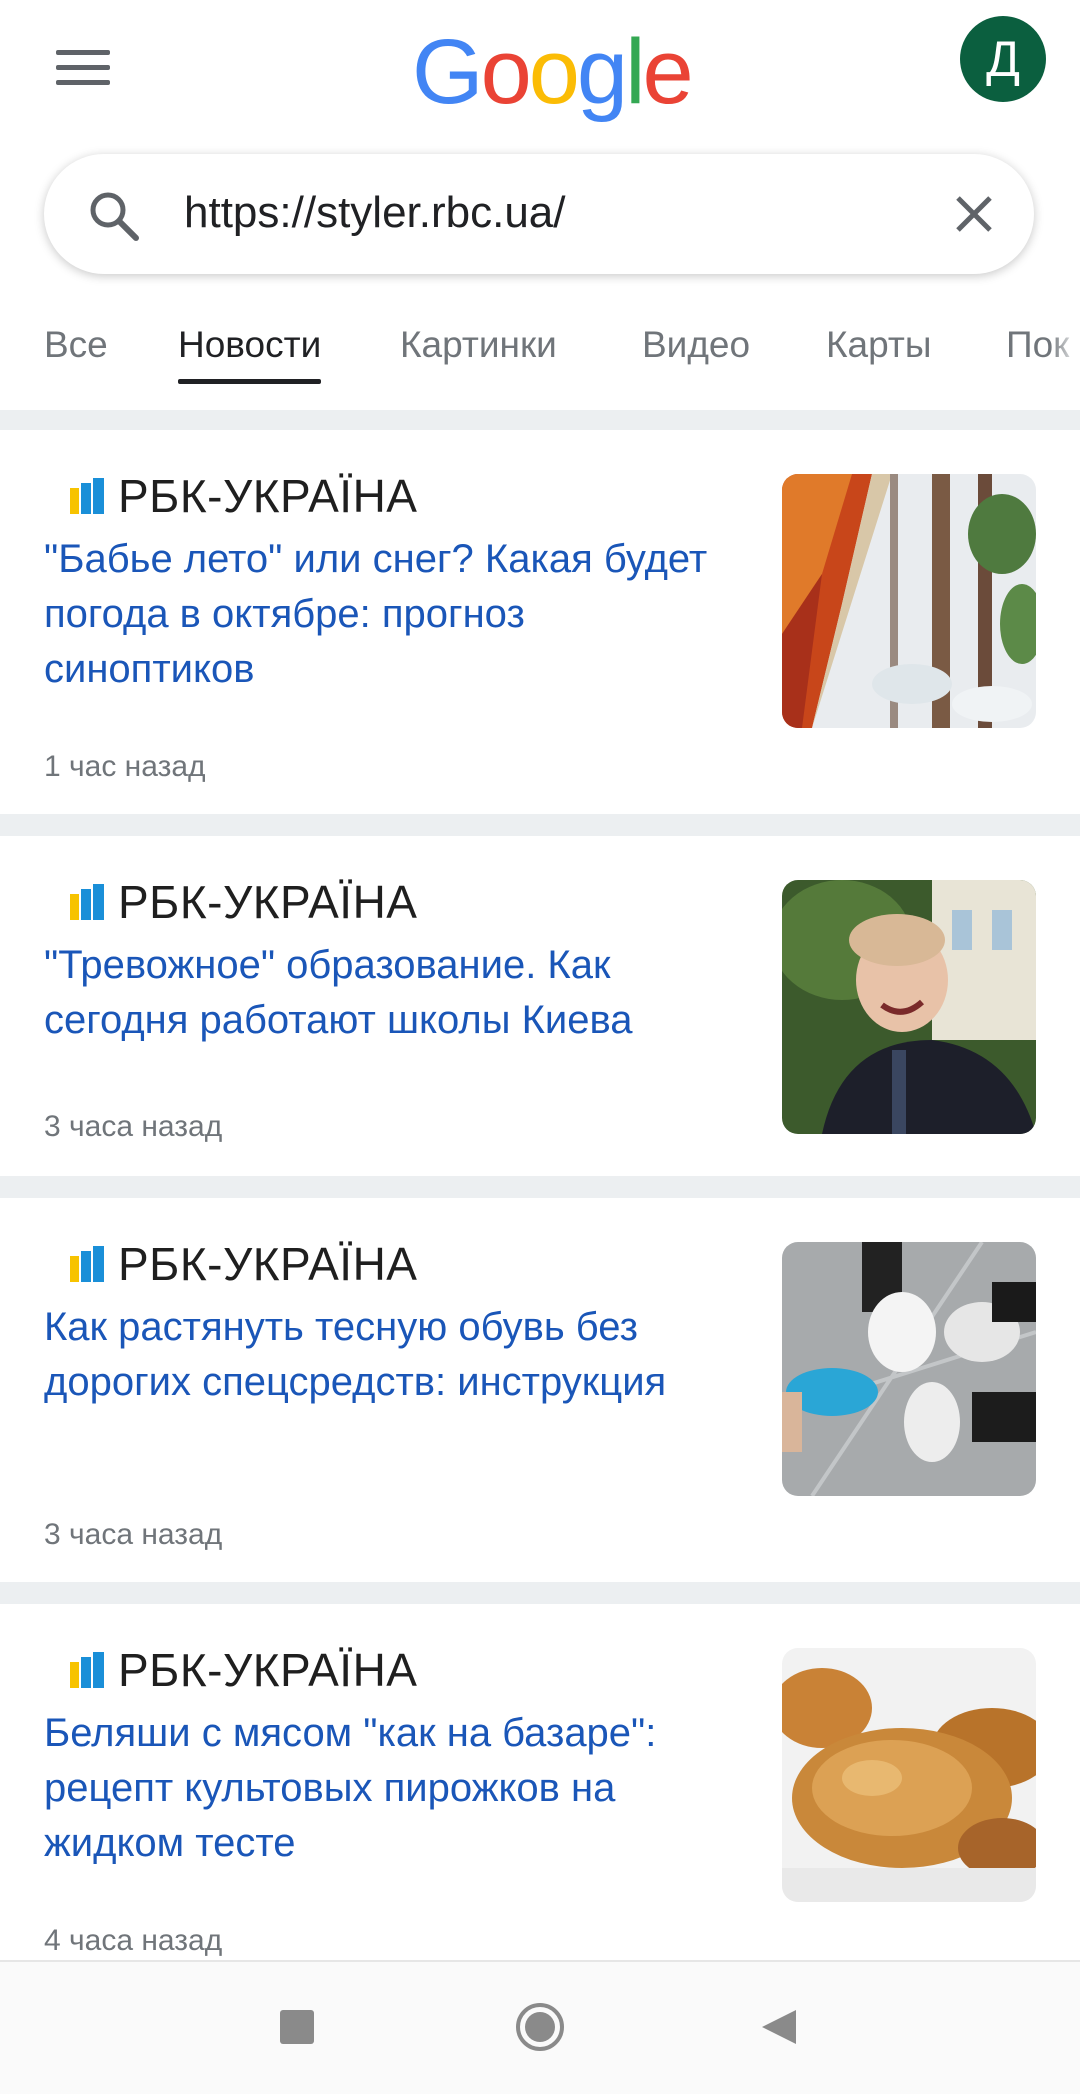 The height and width of the screenshot is (2094, 1080). I want to click on hamburger-icon, so click(84, 68).